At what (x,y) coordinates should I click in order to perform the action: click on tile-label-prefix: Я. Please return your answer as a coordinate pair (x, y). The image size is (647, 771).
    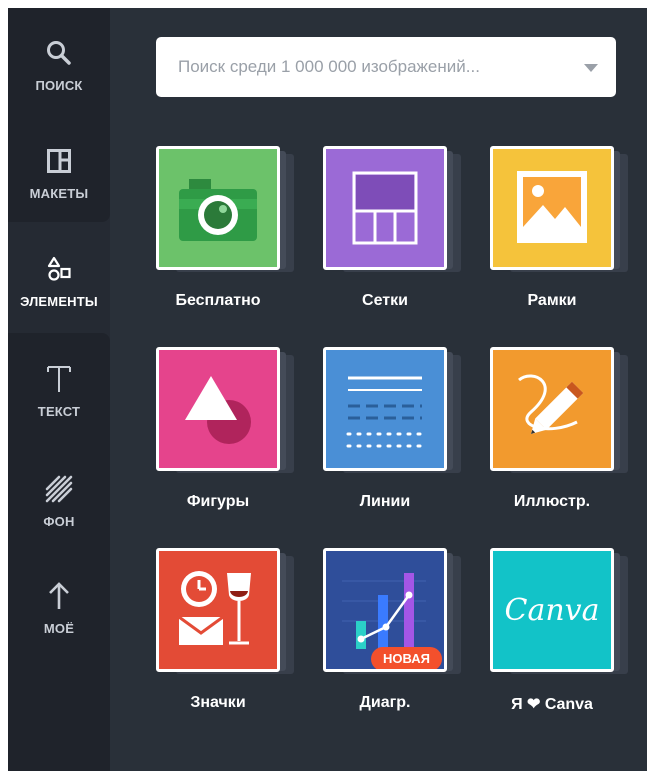
    Looking at the image, I should click on (517, 704).